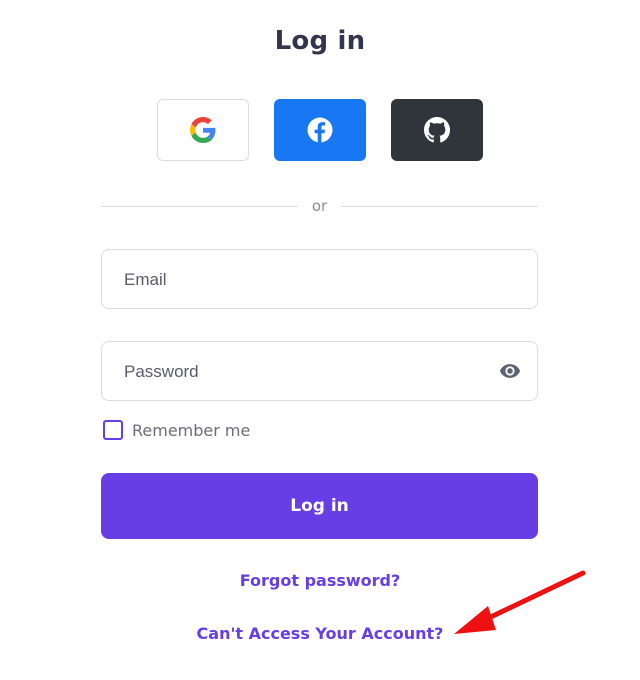 Image resolution: width=640 pixels, height=680 pixels. Describe the element at coordinates (113, 430) in the screenshot. I see `remember-me-checkbox` at that location.